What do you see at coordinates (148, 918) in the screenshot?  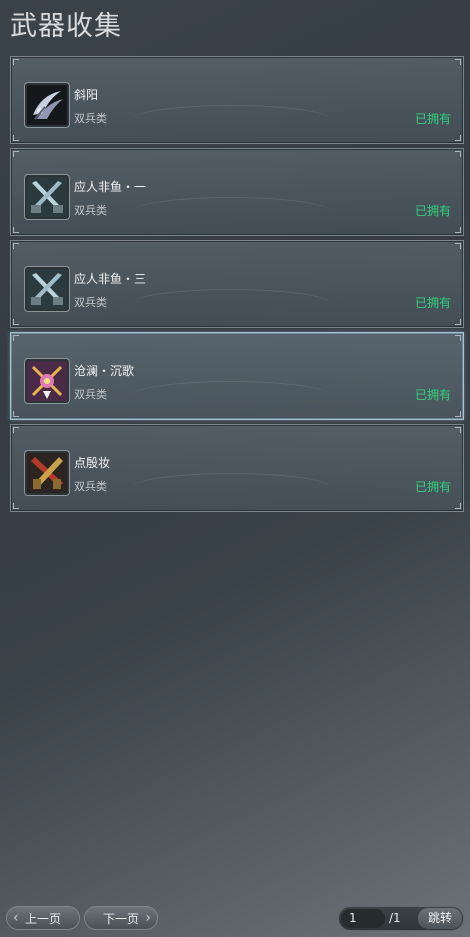 I see `chevron-right-icon: ›` at bounding box center [148, 918].